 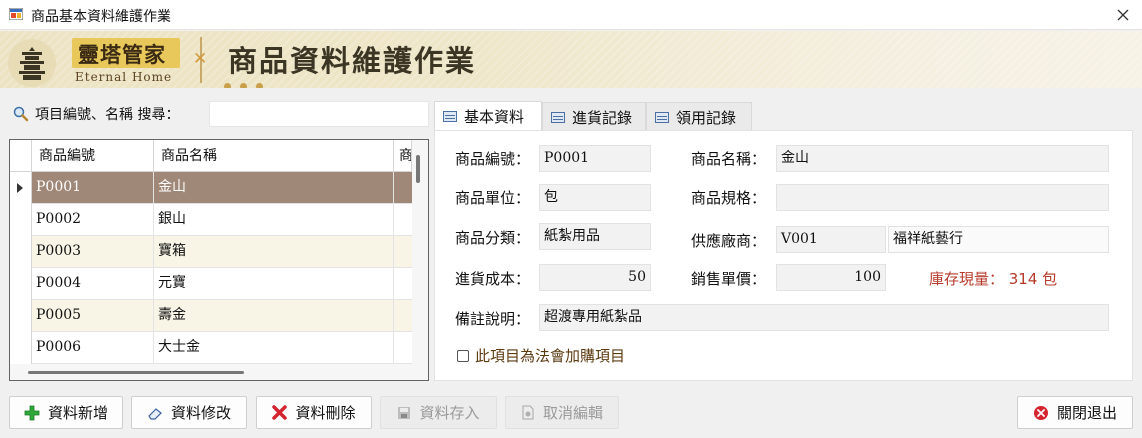 I want to click on title-bar: 商品基本資料維護作業, so click(x=571, y=15).